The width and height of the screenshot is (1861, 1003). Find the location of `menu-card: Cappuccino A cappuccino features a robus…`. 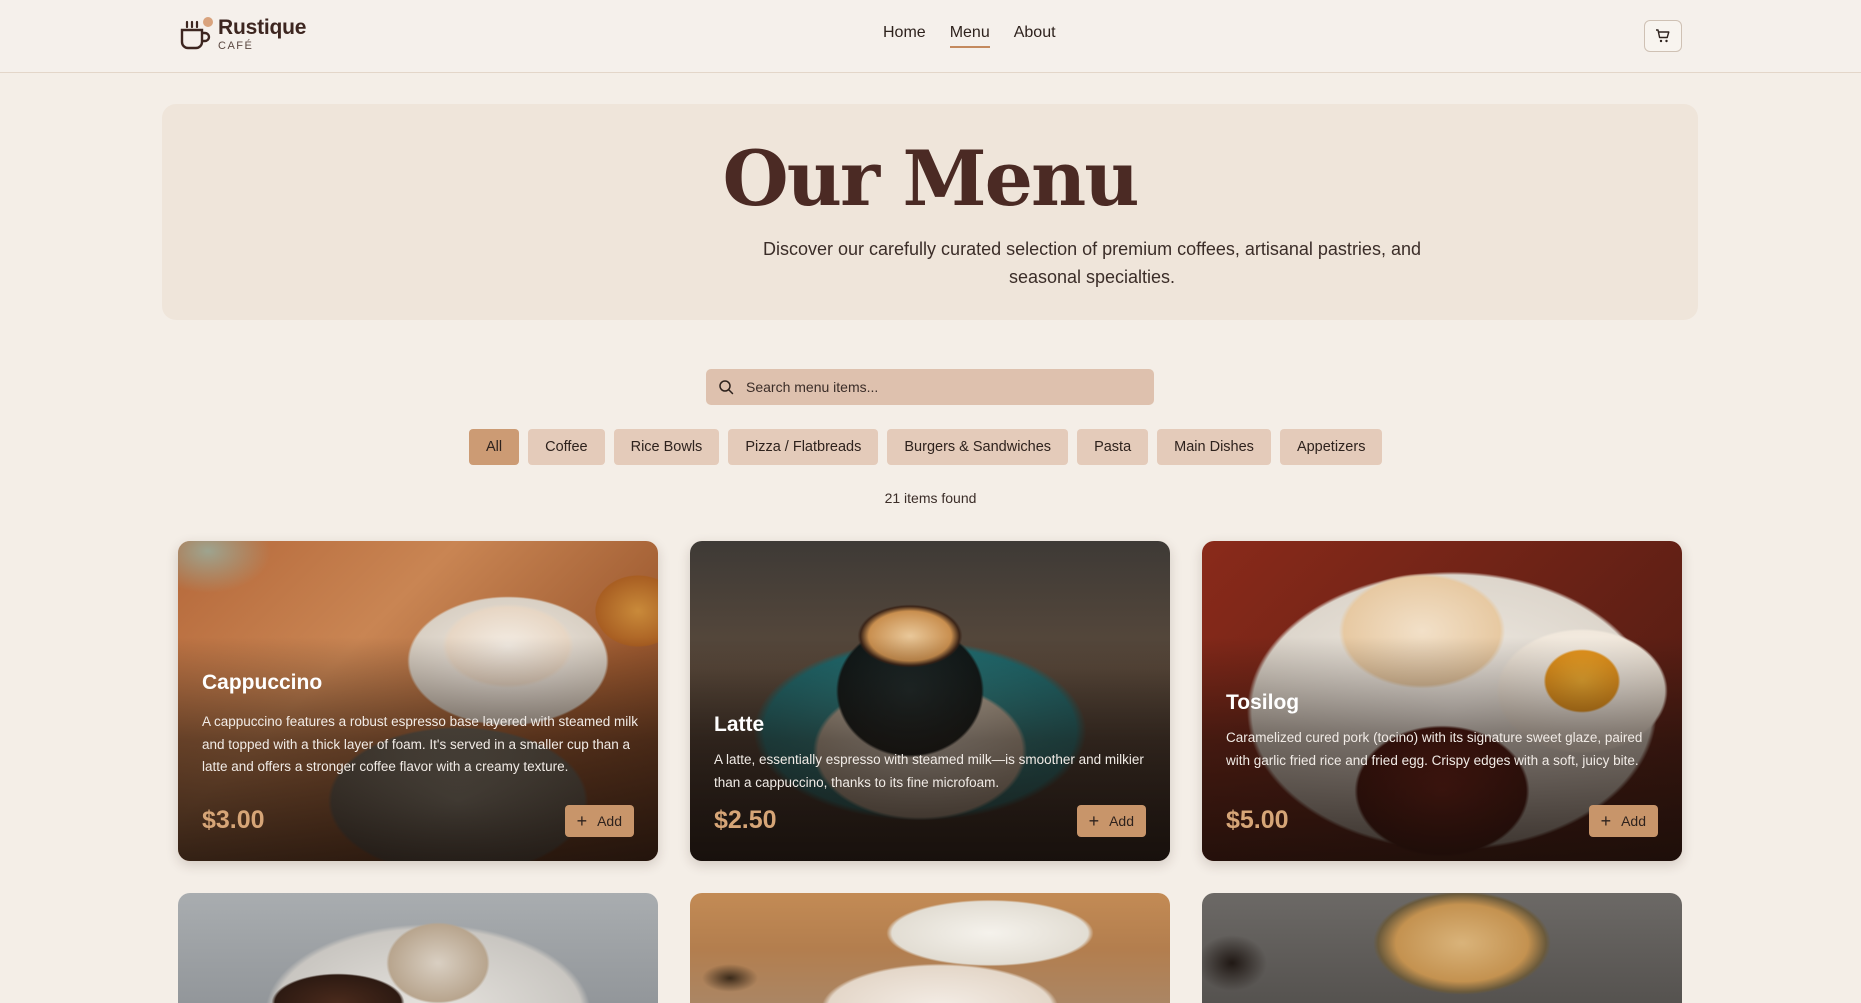

menu-card: Cappuccino A cappuccino features a robus… is located at coordinates (418, 701).